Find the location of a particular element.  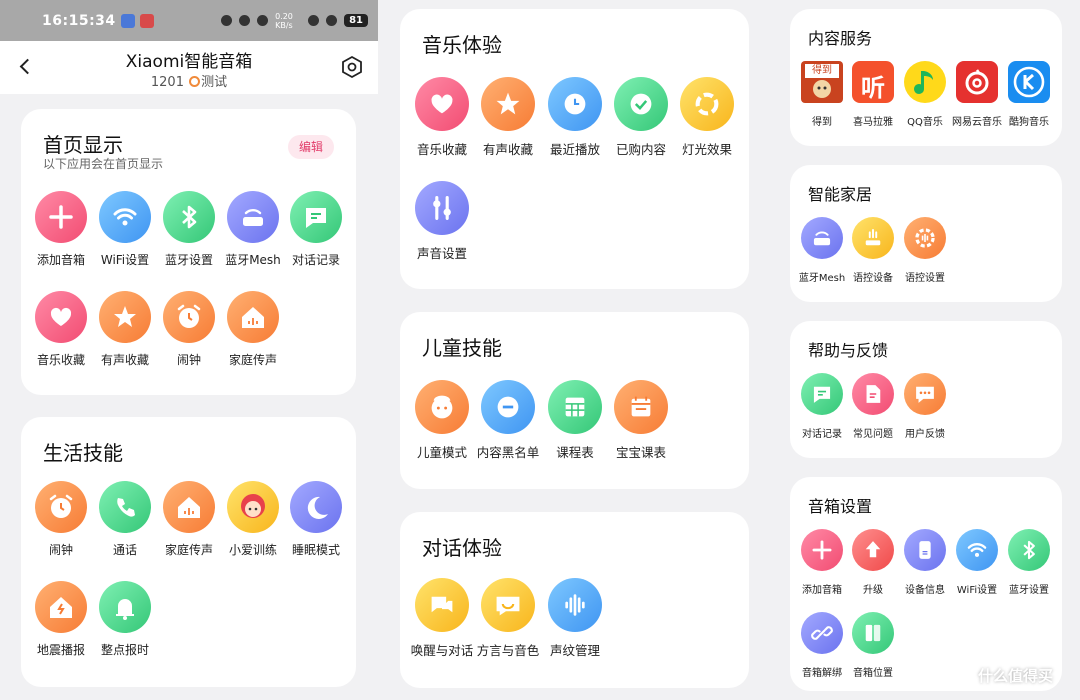

wifi-icon is located at coordinates (977, 550).